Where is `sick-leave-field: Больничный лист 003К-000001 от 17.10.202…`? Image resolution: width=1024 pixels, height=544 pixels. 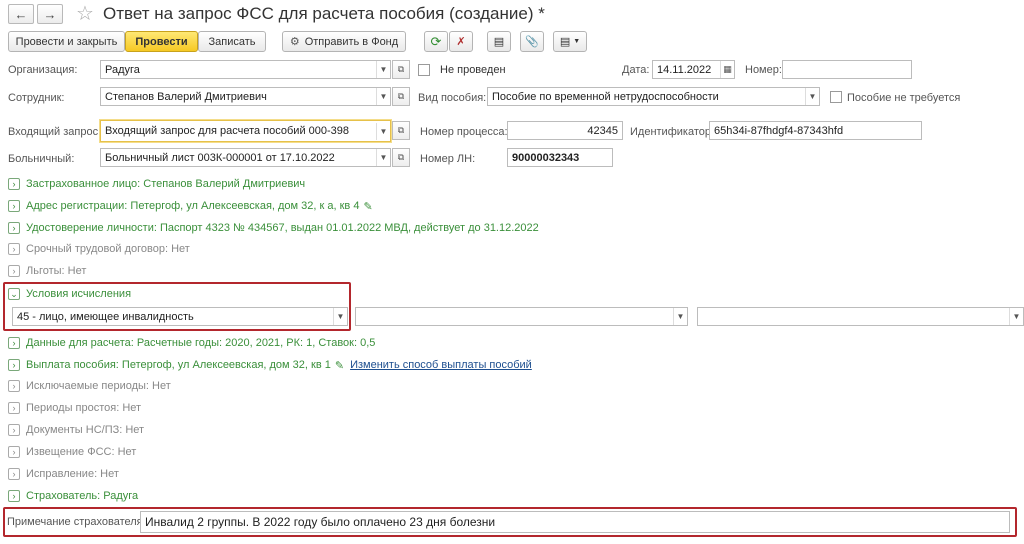
sick-leave-field: Больничный лист 003К-000001 от 17.10.202… is located at coordinates (245, 157).